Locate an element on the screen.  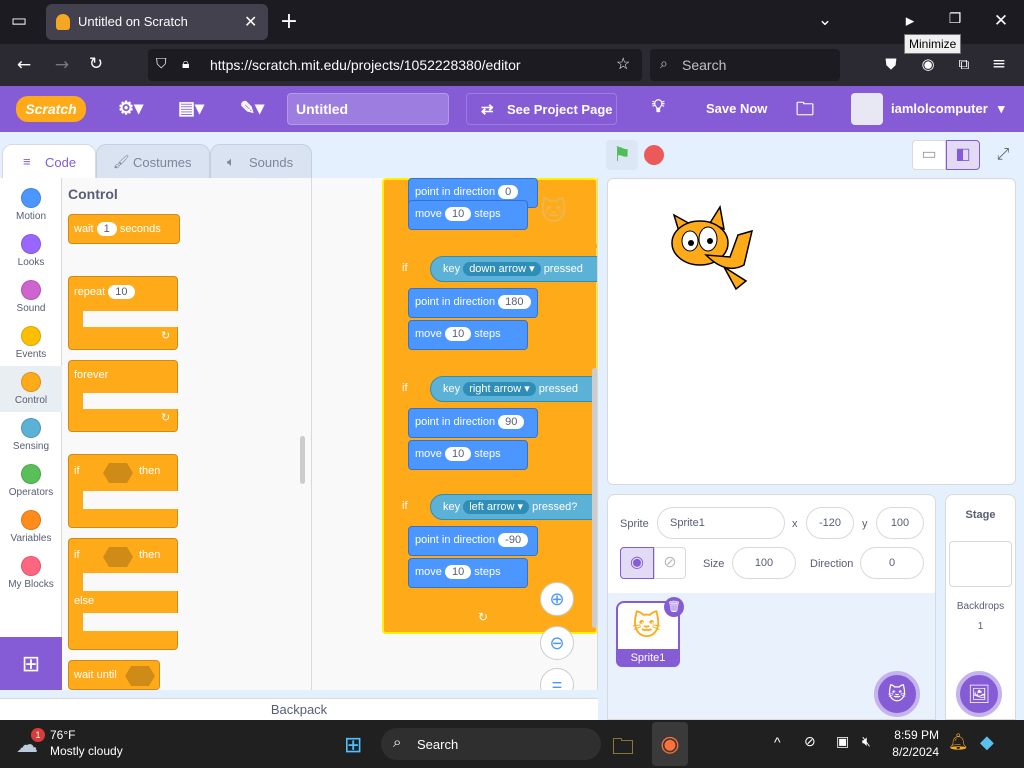
zoom-in-button: ⊕ is located at coordinates (557, 599).